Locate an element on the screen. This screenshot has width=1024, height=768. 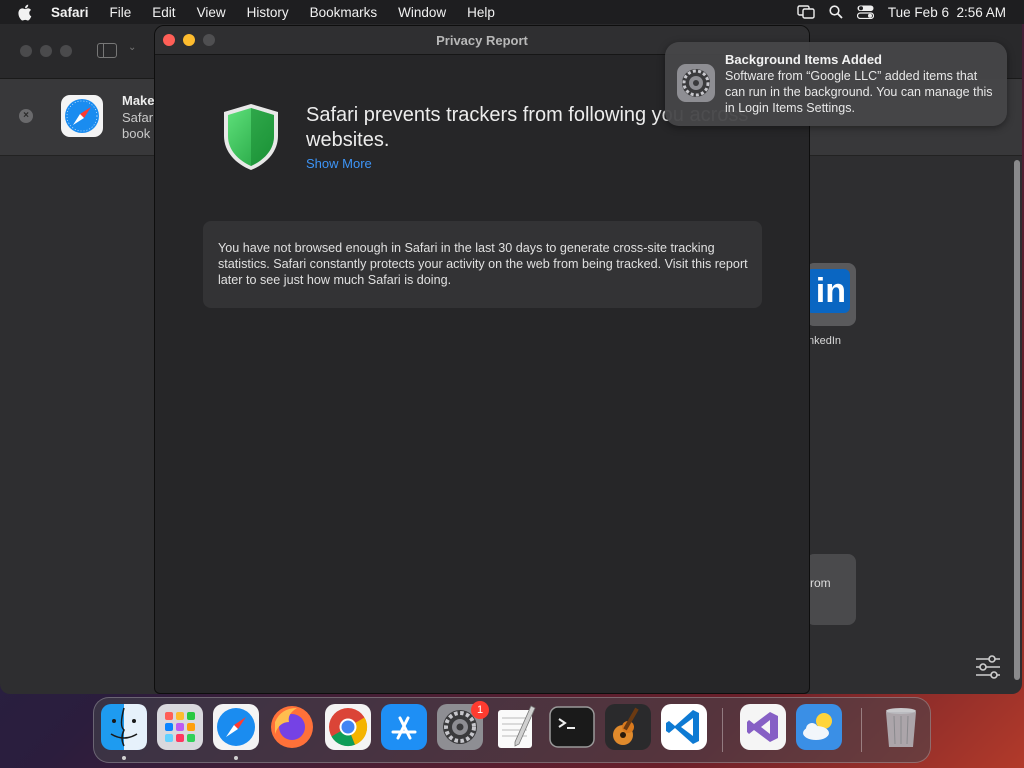
notification-badge: 1 is located at coordinates (480, 710).